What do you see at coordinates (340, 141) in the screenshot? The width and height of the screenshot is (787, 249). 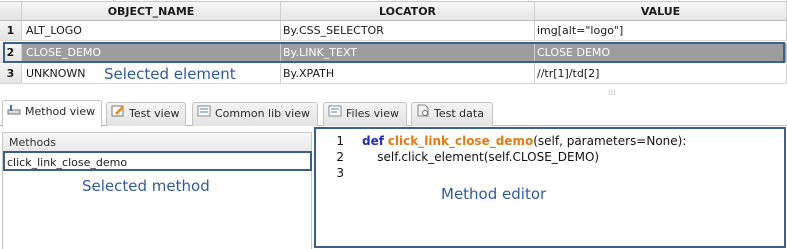 I see `line-number: 1` at bounding box center [340, 141].